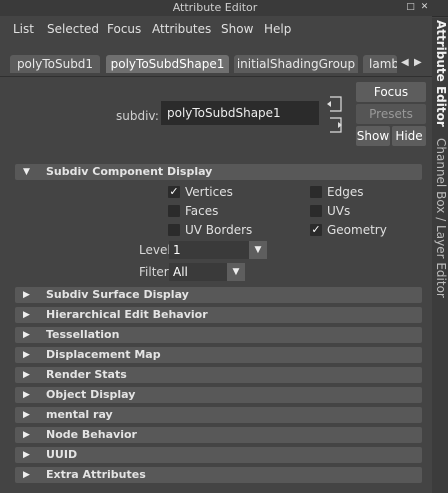  Describe the element at coordinates (339, 211) in the screenshot. I see `uvs-label: UVs` at that location.